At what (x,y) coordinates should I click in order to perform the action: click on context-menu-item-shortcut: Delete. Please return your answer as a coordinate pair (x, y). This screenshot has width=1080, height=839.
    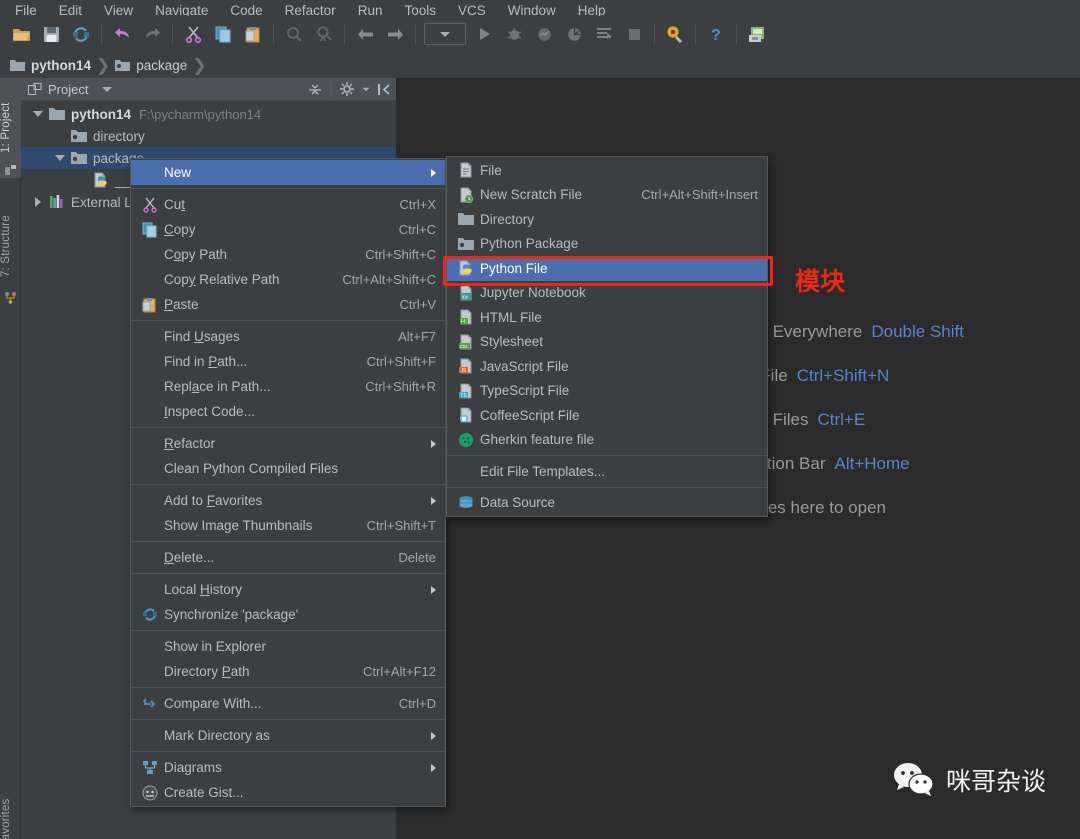
    Looking at the image, I should click on (417, 557).